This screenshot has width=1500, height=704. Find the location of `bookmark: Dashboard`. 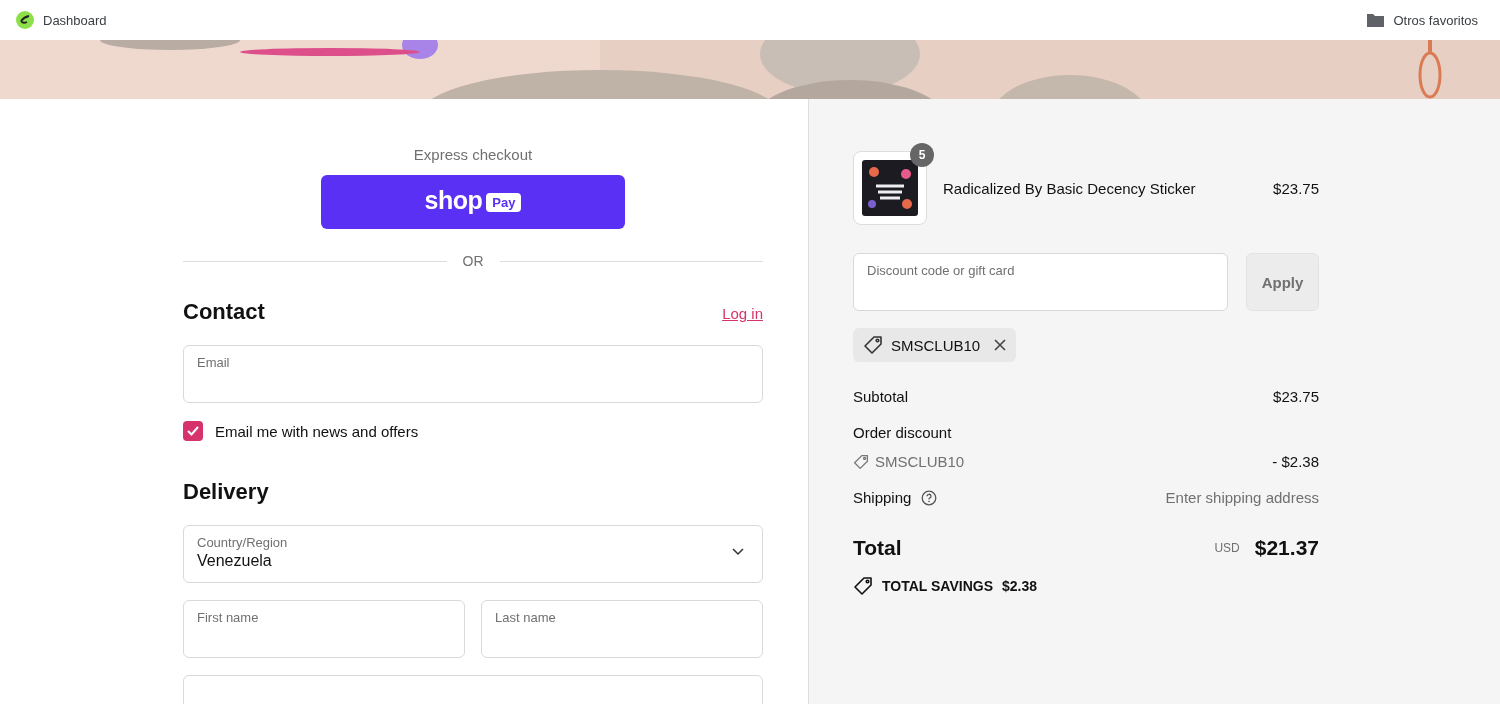

bookmark: Dashboard is located at coordinates (61, 20).